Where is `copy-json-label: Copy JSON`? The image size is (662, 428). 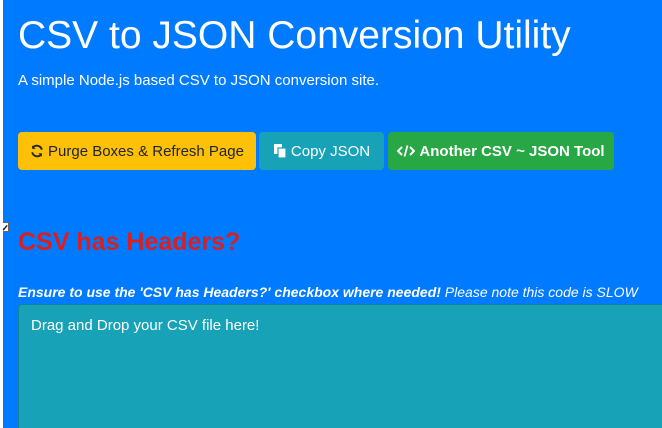
copy-json-label: Copy JSON is located at coordinates (330, 151).